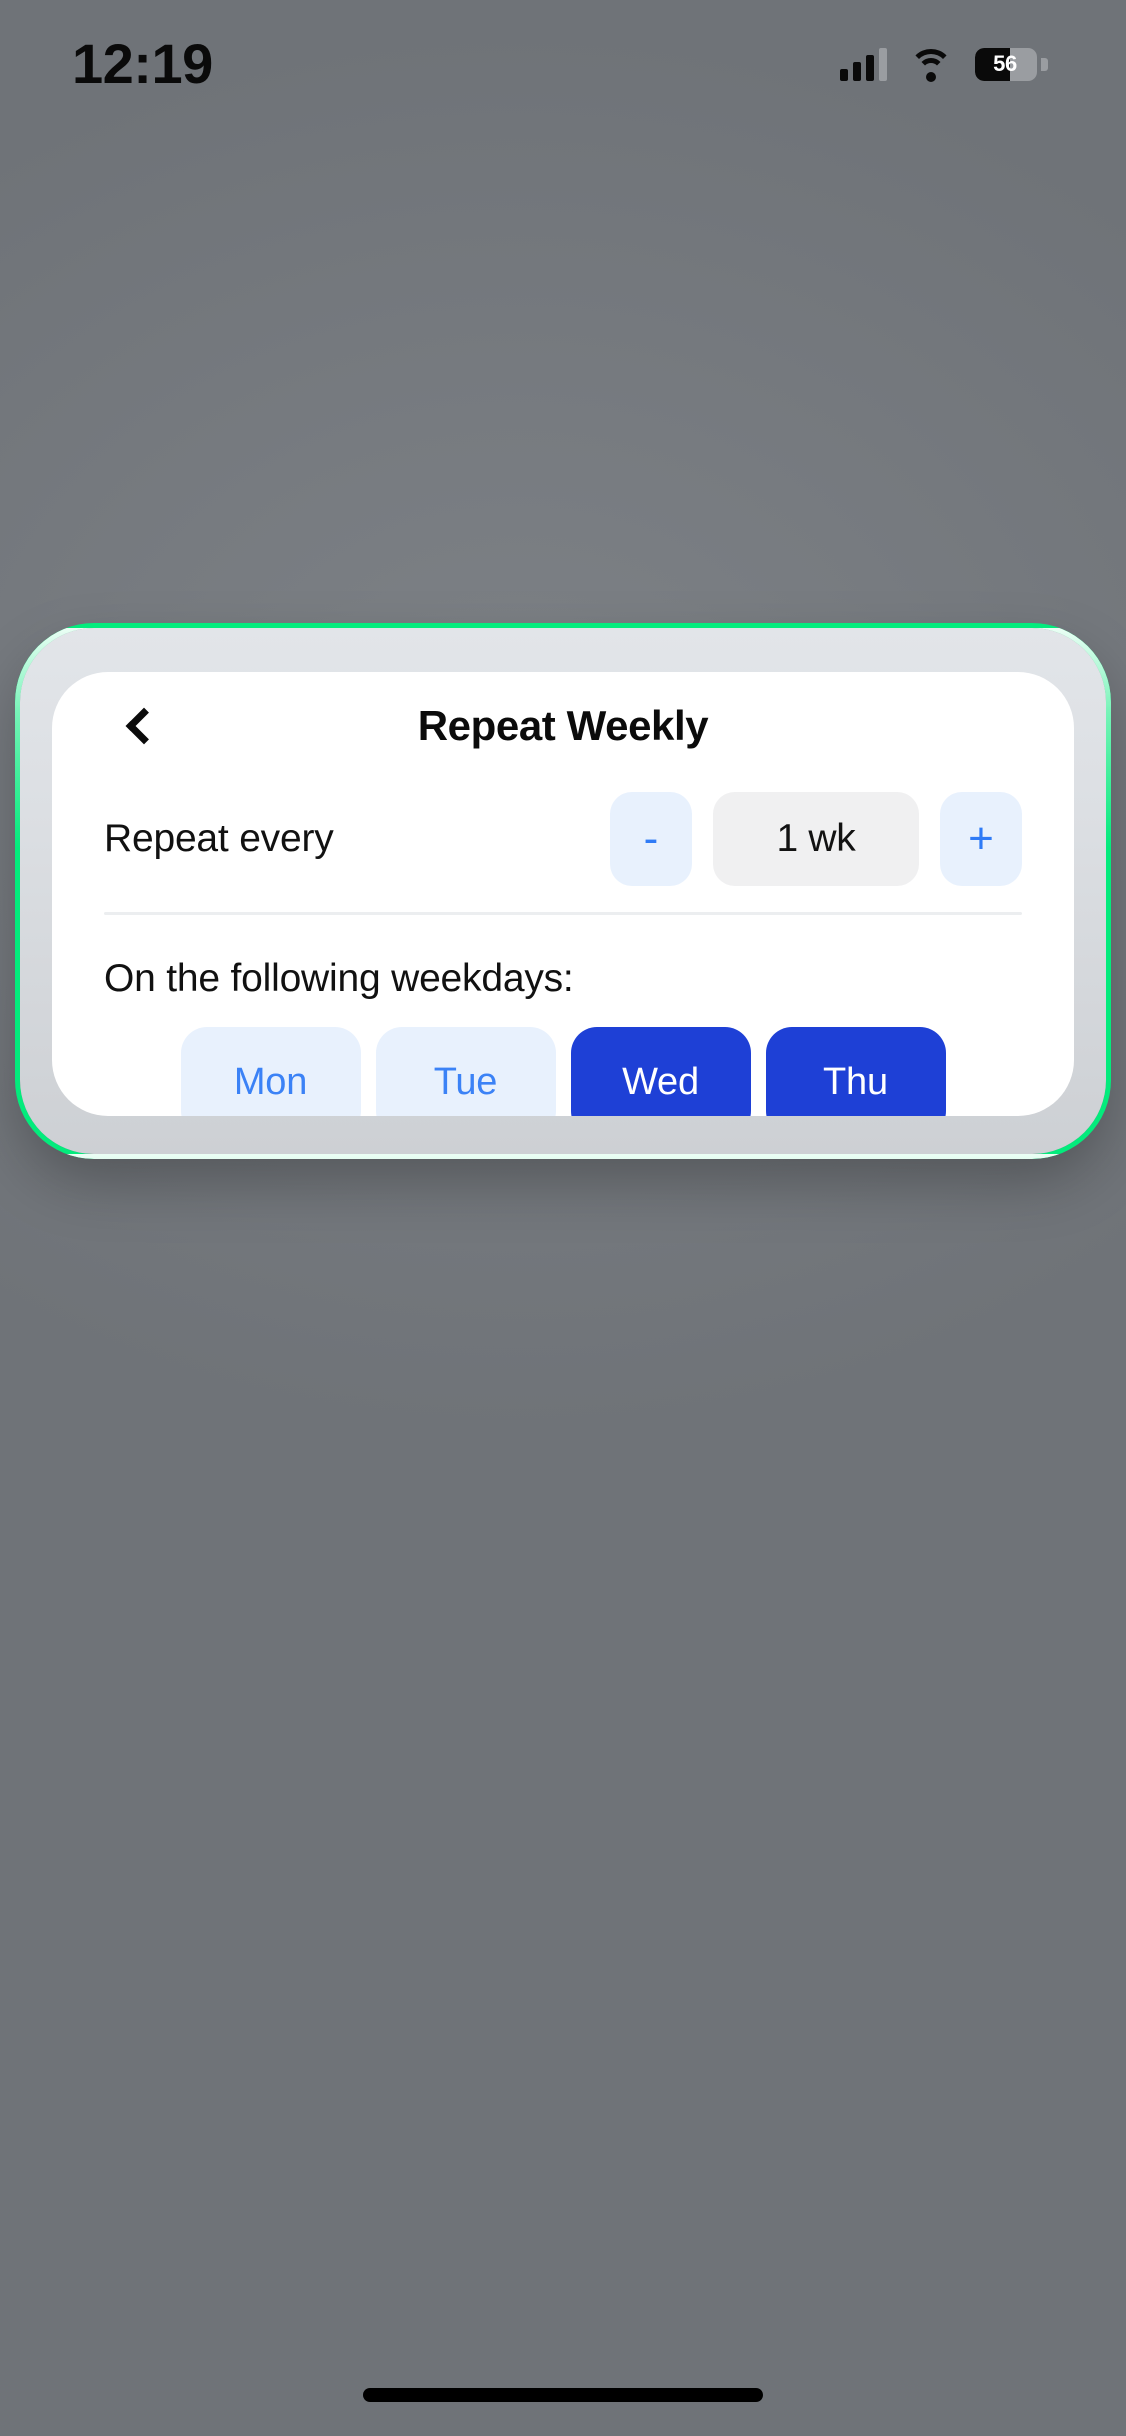 The height and width of the screenshot is (2436, 1126). I want to click on repeat-interval-stepper: - 1 wk +, so click(816, 839).